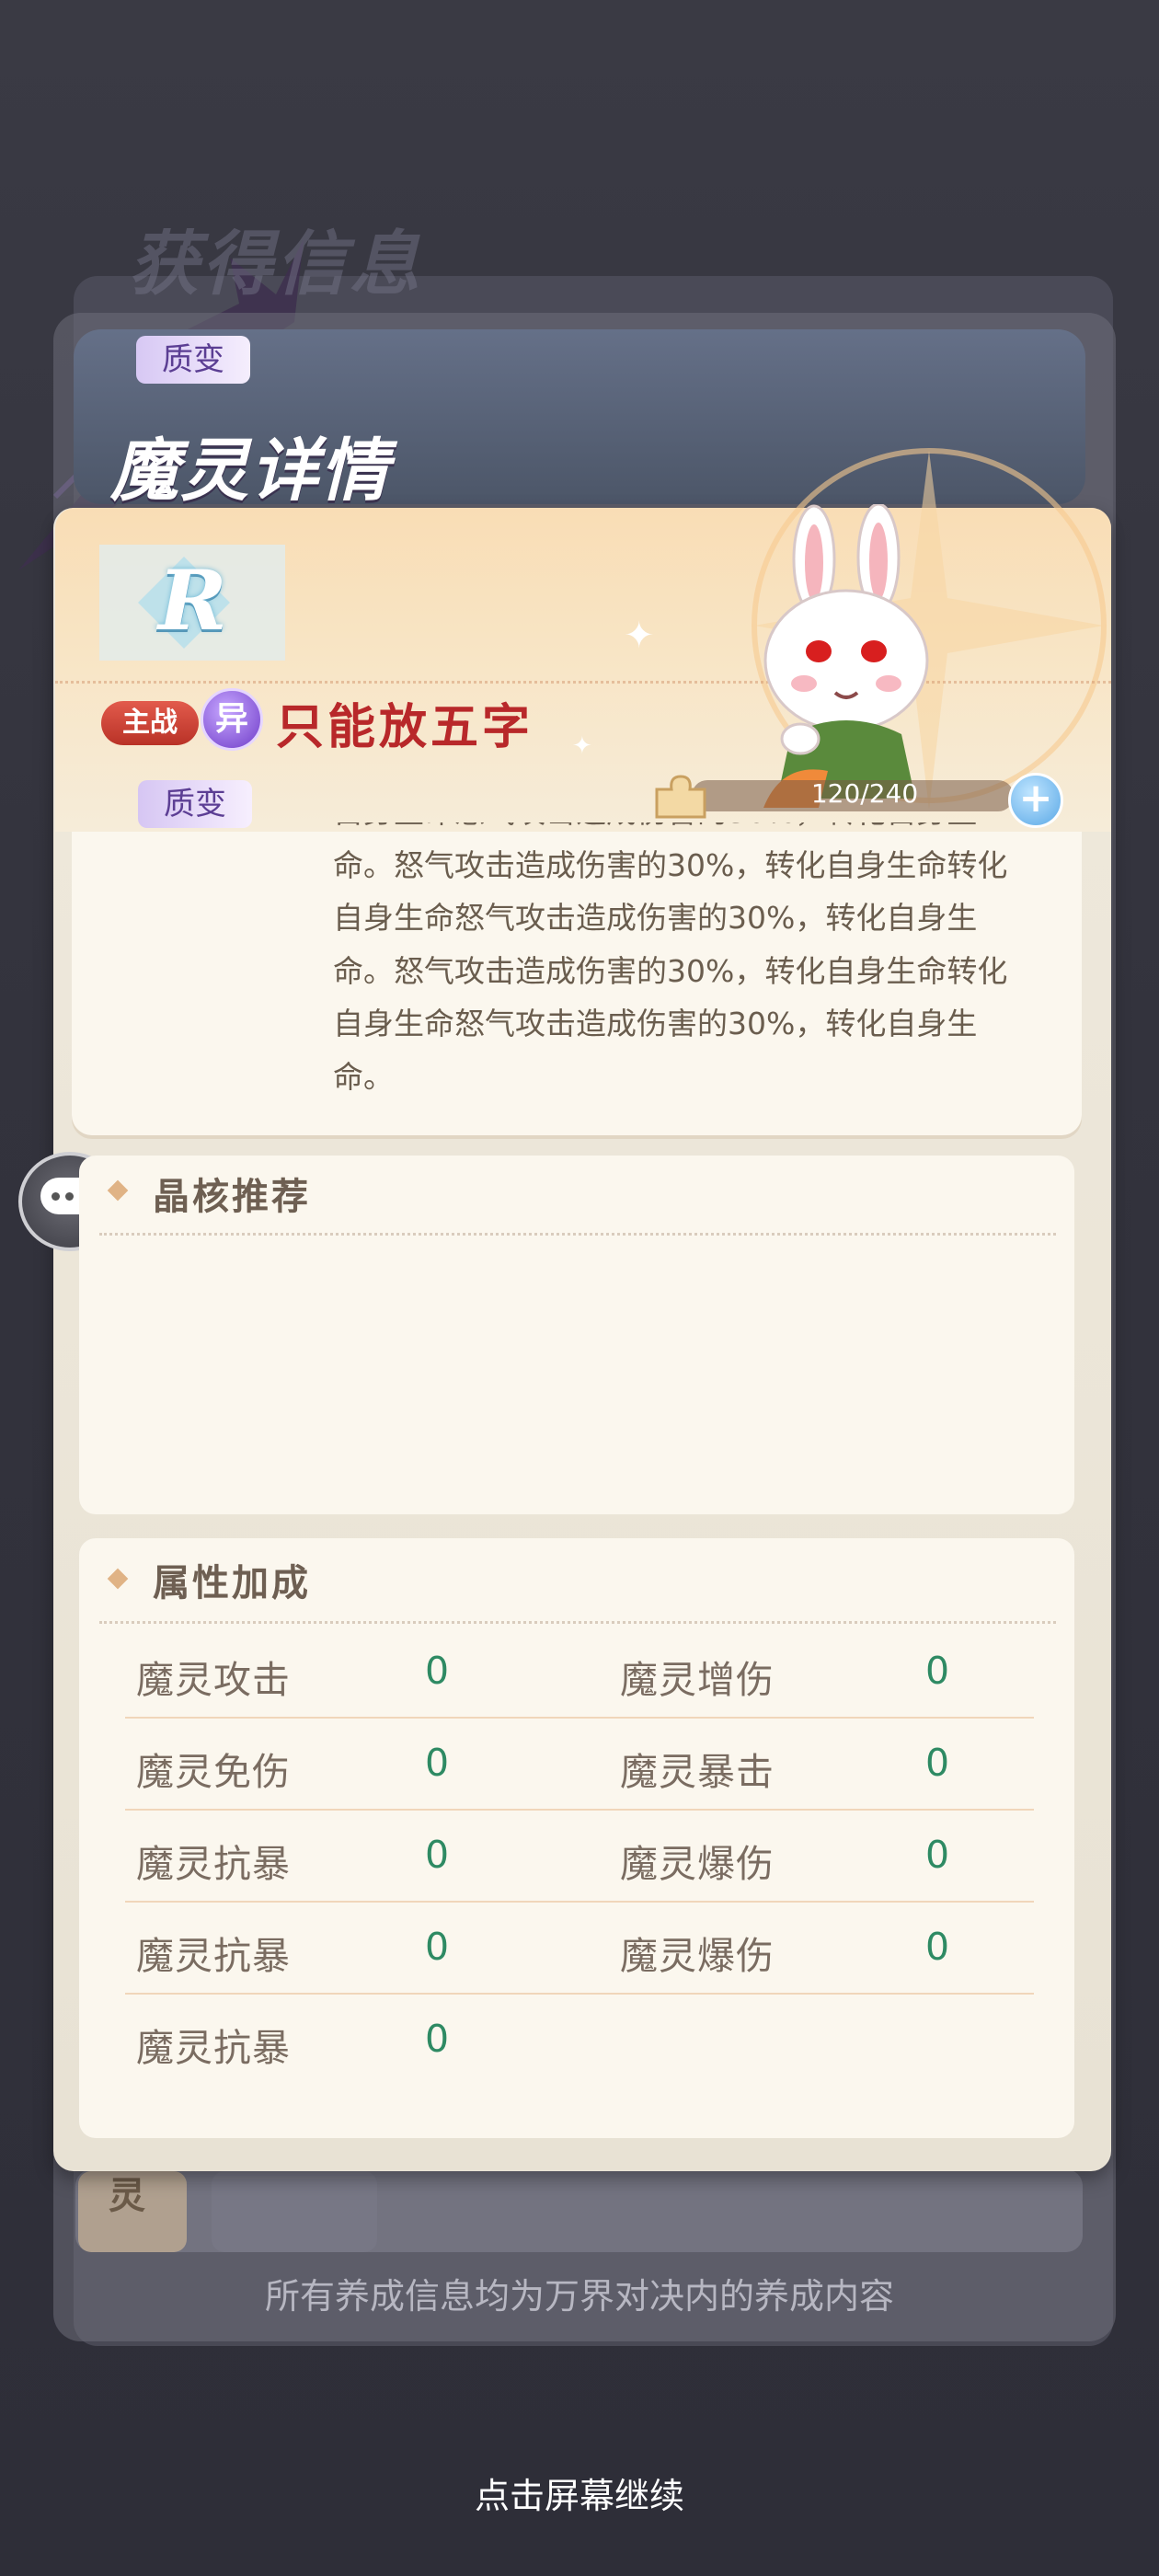  Describe the element at coordinates (250, 471) in the screenshot. I see `background-header-title: 魔灵详情` at that location.